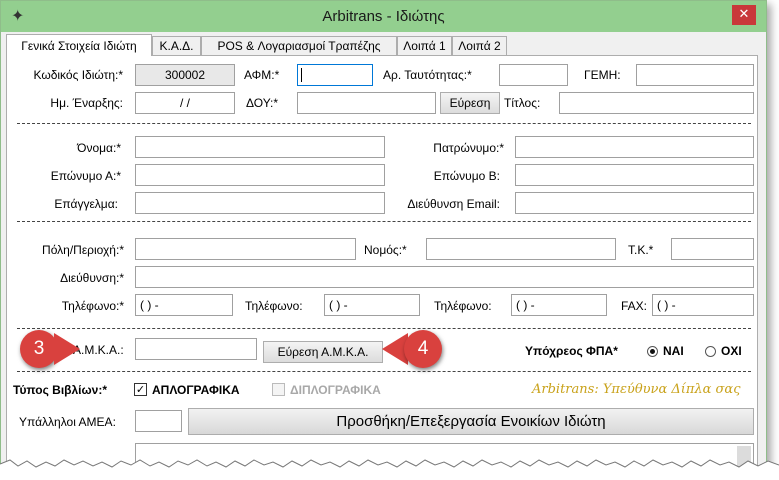  Describe the element at coordinates (67, 422) in the screenshot. I see `amea-label: Υπάλληλοι ΑΜΕΑ:` at that location.